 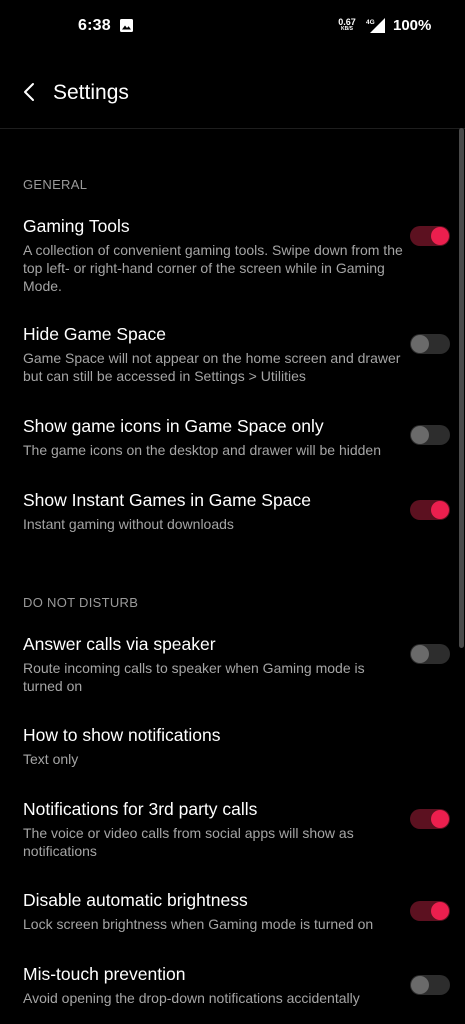 I want to click on page-title: Settings, so click(x=91, y=92).